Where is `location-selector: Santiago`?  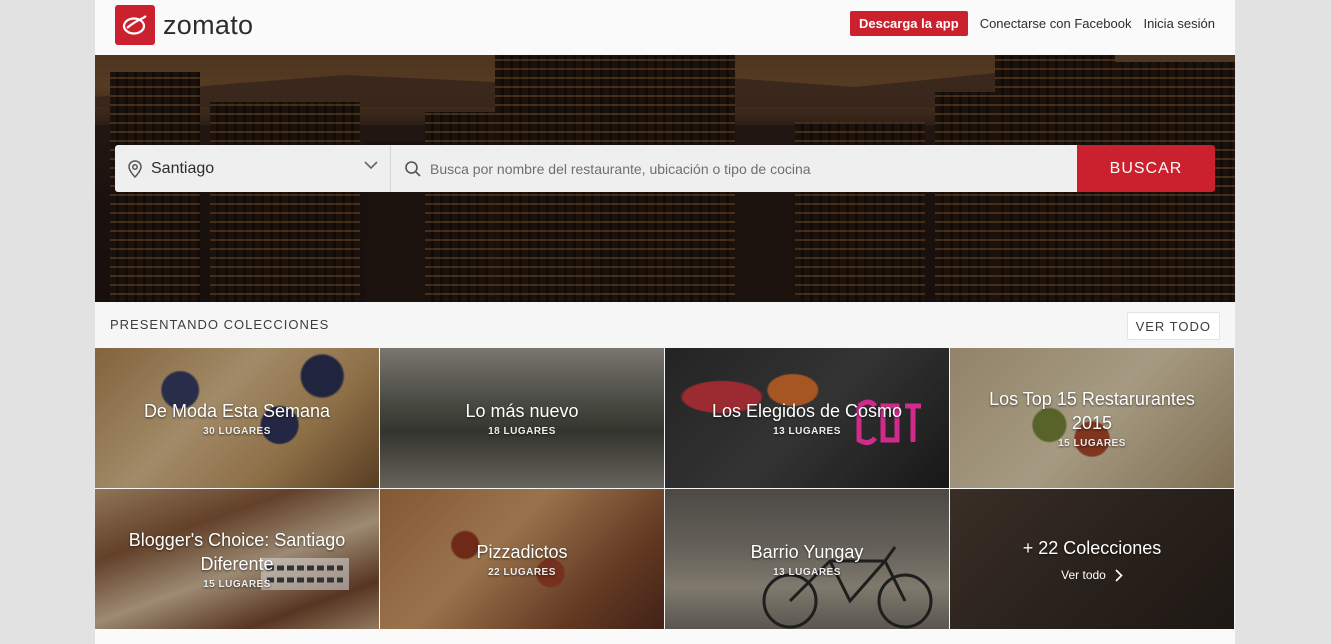 location-selector: Santiago is located at coordinates (253, 168).